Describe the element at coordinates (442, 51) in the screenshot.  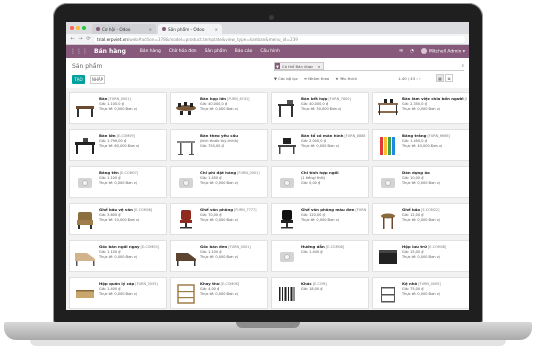
I see `user-menu: Mitchell Admin ▾` at that location.